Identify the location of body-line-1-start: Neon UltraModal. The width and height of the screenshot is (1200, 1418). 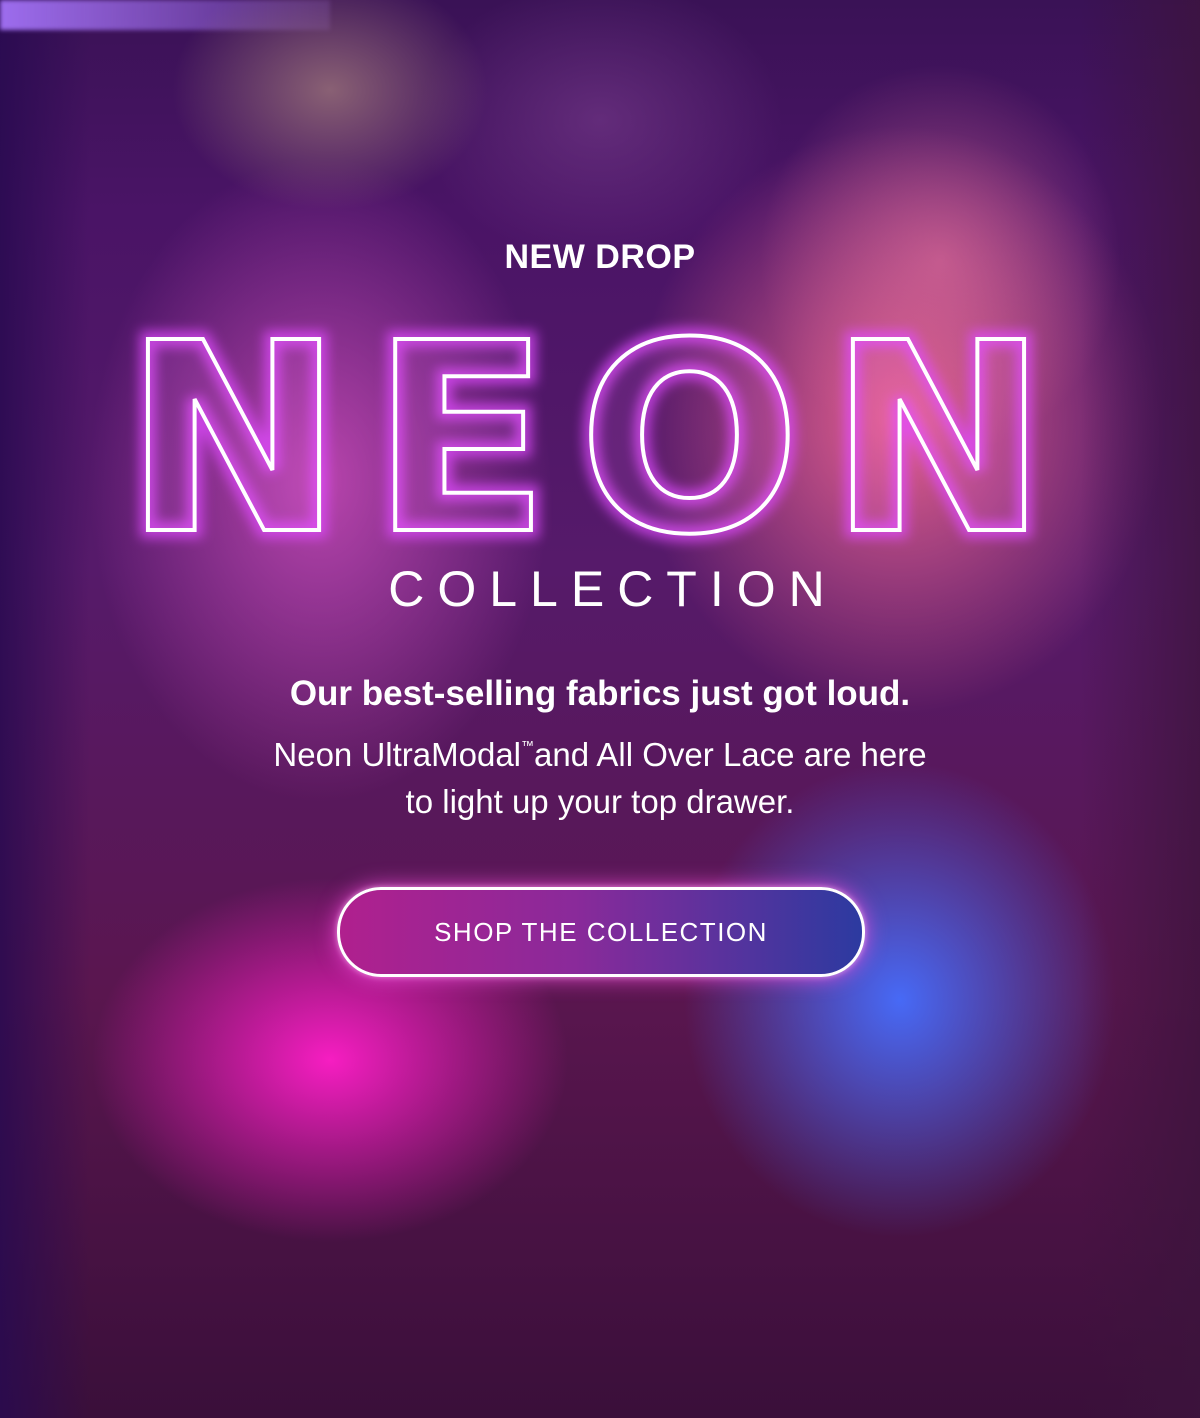
(397, 754).